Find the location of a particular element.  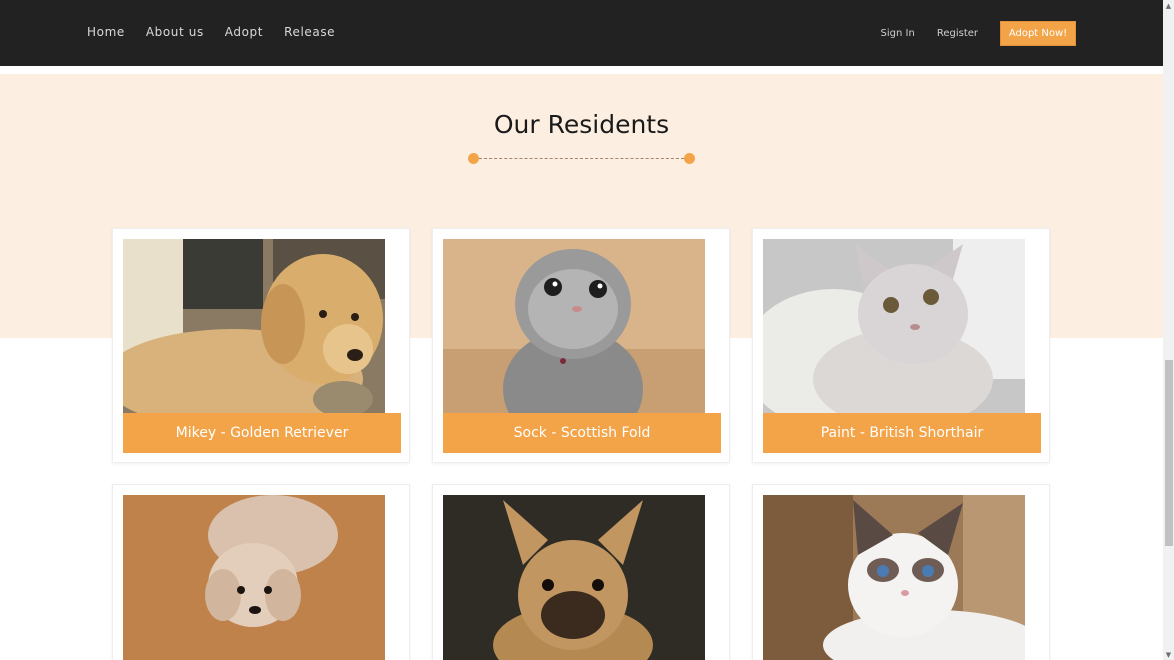

divider-dot-left is located at coordinates (473, 158).